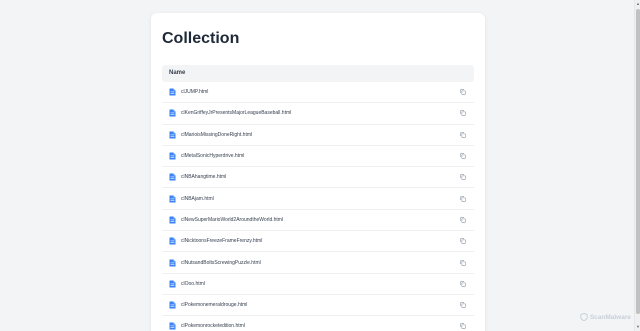 This screenshot has width=640, height=331. What do you see at coordinates (638, 161) in the screenshot?
I see `scroll-thumb` at bounding box center [638, 161].